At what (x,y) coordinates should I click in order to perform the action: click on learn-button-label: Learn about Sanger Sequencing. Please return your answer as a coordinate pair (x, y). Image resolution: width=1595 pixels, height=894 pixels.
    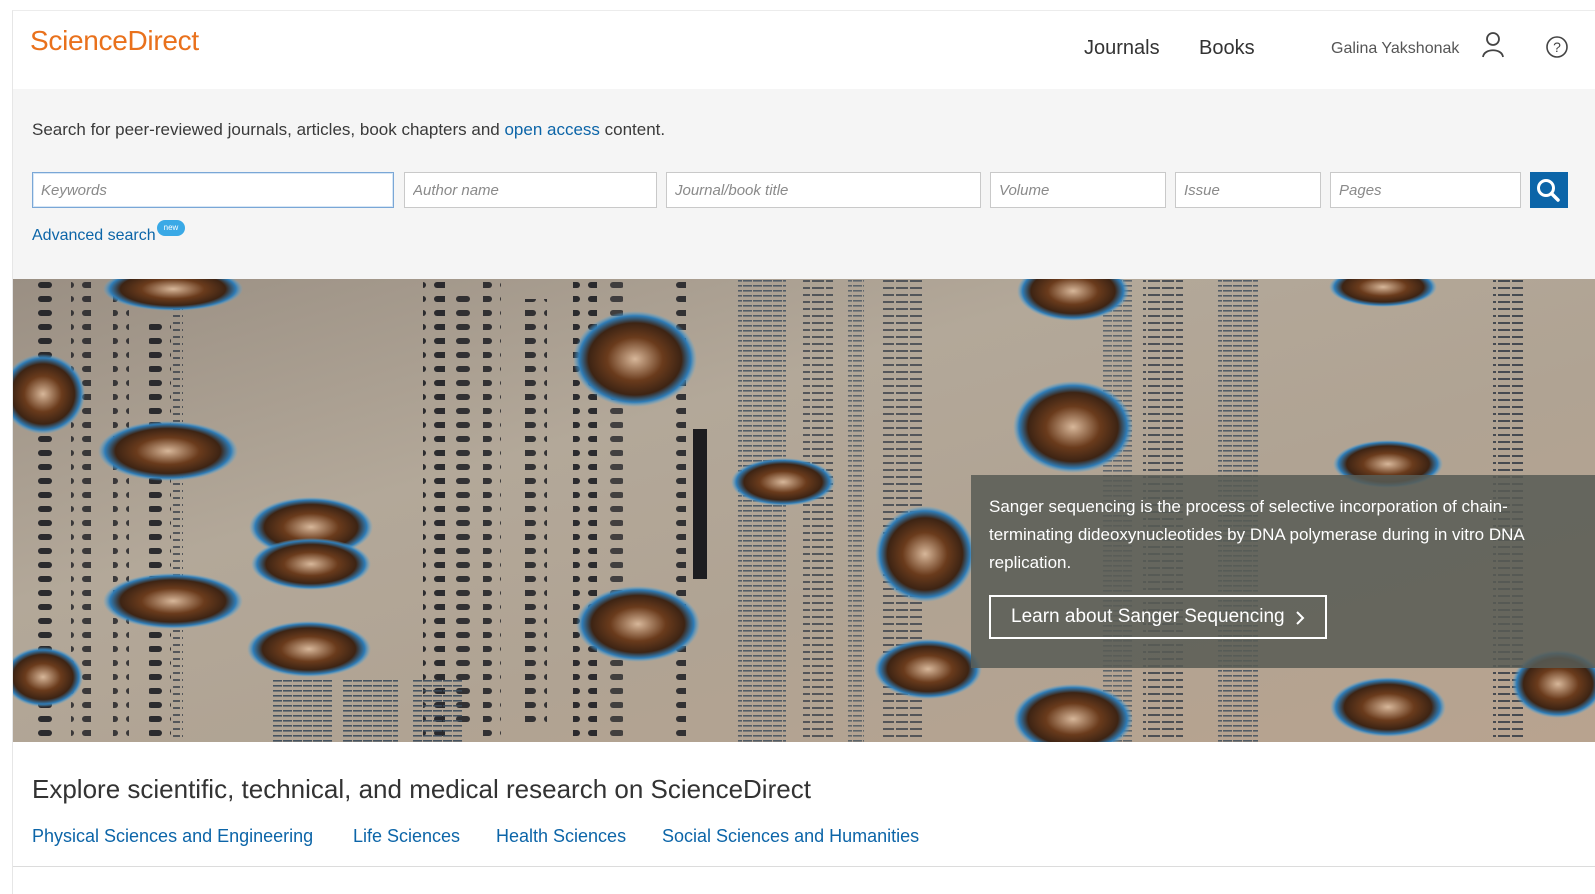
    Looking at the image, I should click on (1148, 616).